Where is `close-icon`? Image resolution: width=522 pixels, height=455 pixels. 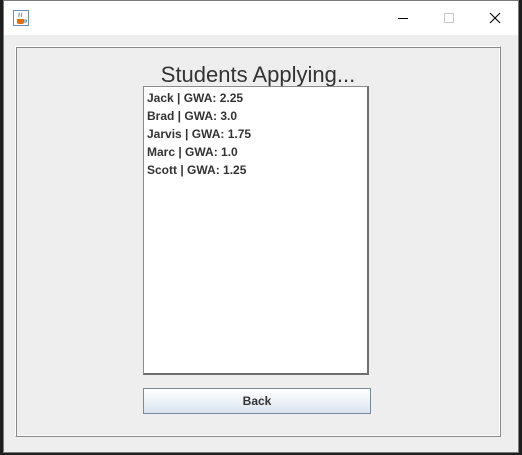 close-icon is located at coordinates (495, 18).